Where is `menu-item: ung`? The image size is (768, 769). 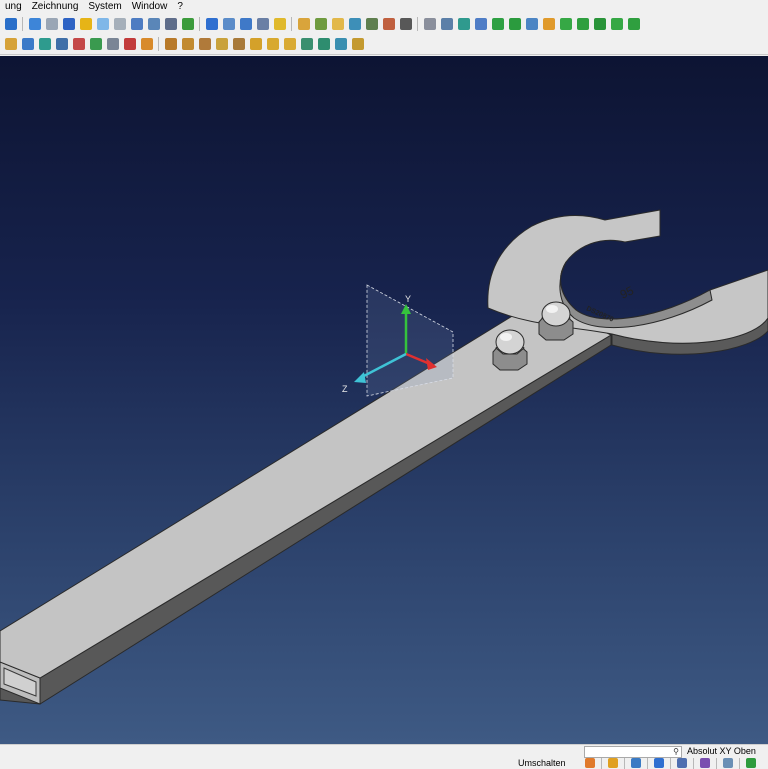
menu-item: ung is located at coordinates (13, 7).